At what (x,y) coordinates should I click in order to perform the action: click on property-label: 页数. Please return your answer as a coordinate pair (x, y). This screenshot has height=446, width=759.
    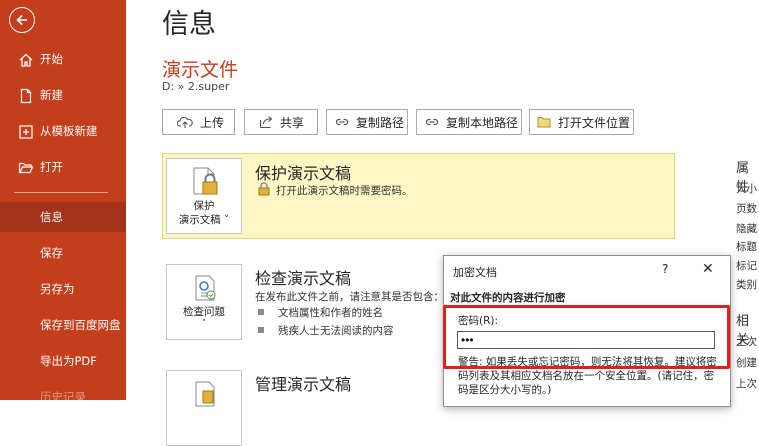
    Looking at the image, I should click on (746, 209).